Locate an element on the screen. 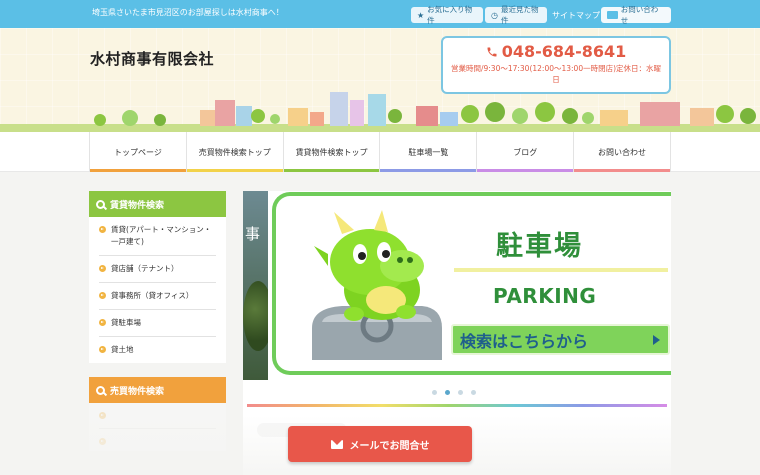 Image resolution: width=760 pixels, height=475 pixels. play-arrow-icon is located at coordinates (656, 340).